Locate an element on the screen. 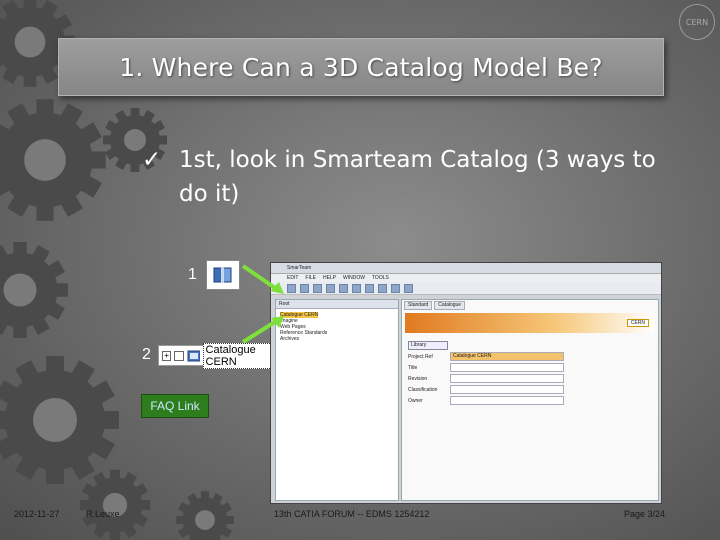 This screenshot has width=720, height=540. cern-logo: CERN is located at coordinates (697, 22).